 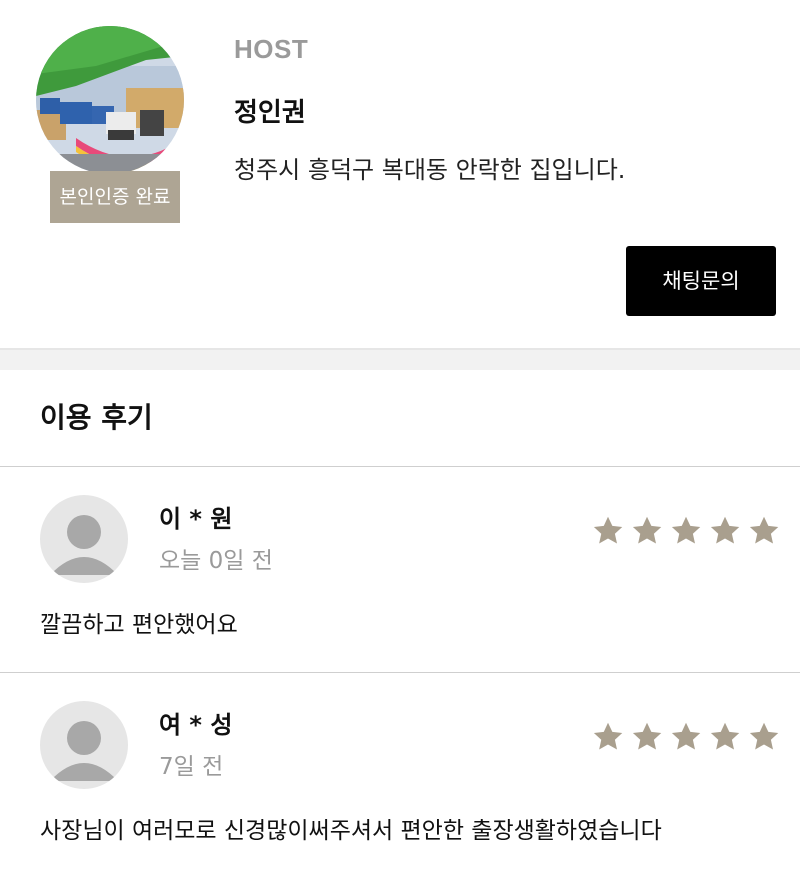 What do you see at coordinates (191, 767) in the screenshot?
I see `review-date: 7일 전` at bounding box center [191, 767].